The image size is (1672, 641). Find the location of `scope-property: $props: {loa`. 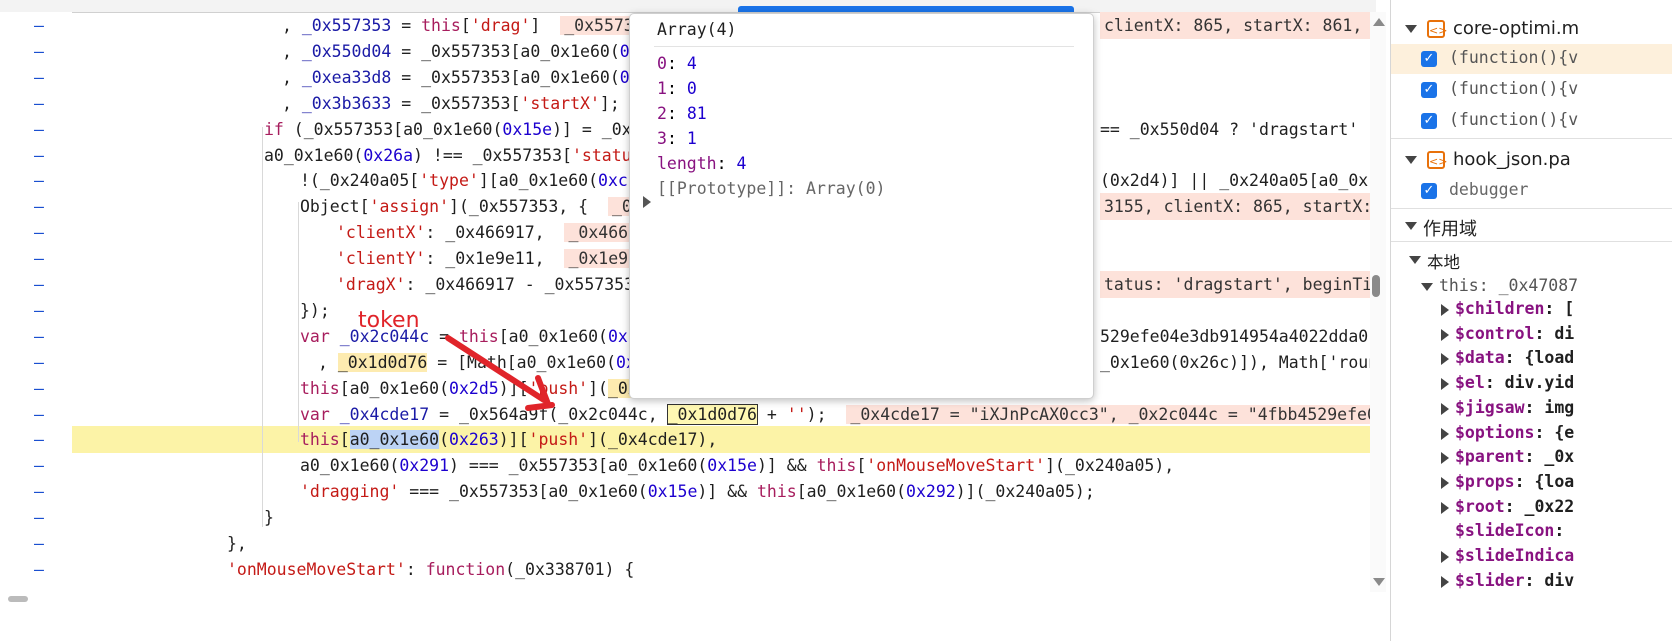

scope-property: $props: {loa is located at coordinates (1531, 482).